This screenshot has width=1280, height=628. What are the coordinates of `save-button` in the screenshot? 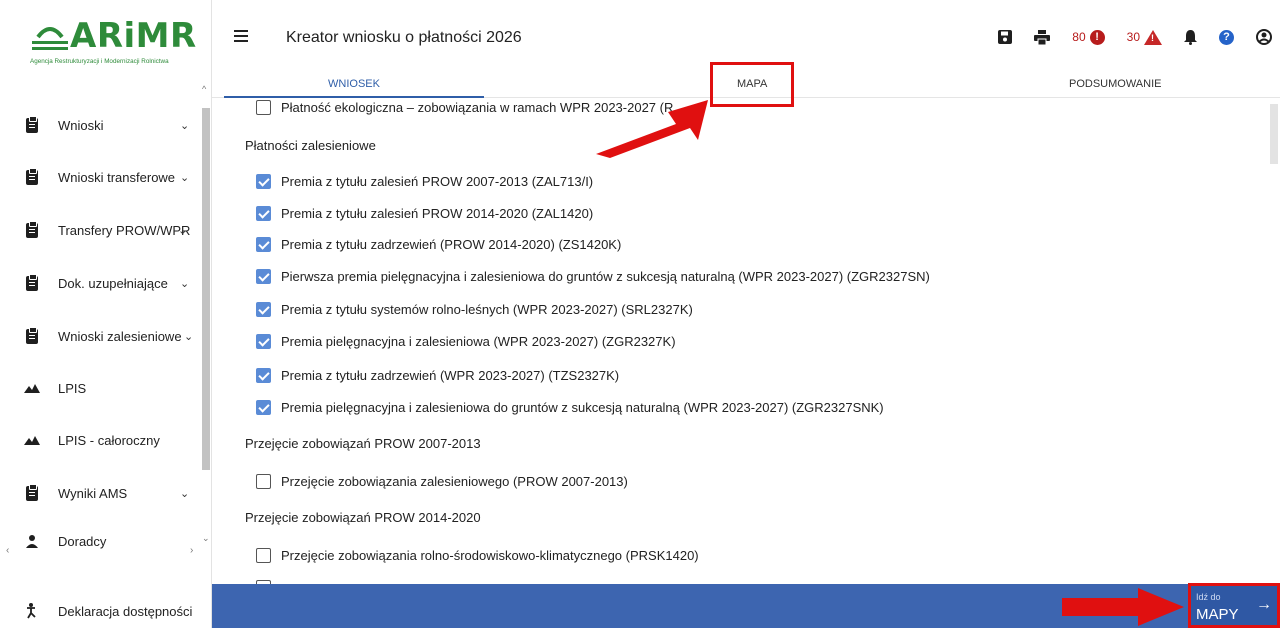 It's located at (1005, 37).